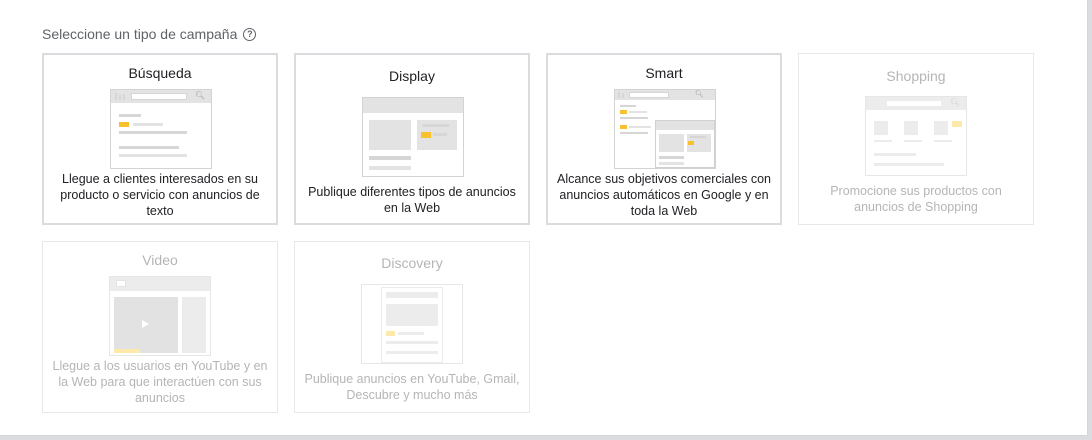 Image resolution: width=1092 pixels, height=440 pixels. I want to click on search-illustration-icon: 🔍︎, so click(161, 129).